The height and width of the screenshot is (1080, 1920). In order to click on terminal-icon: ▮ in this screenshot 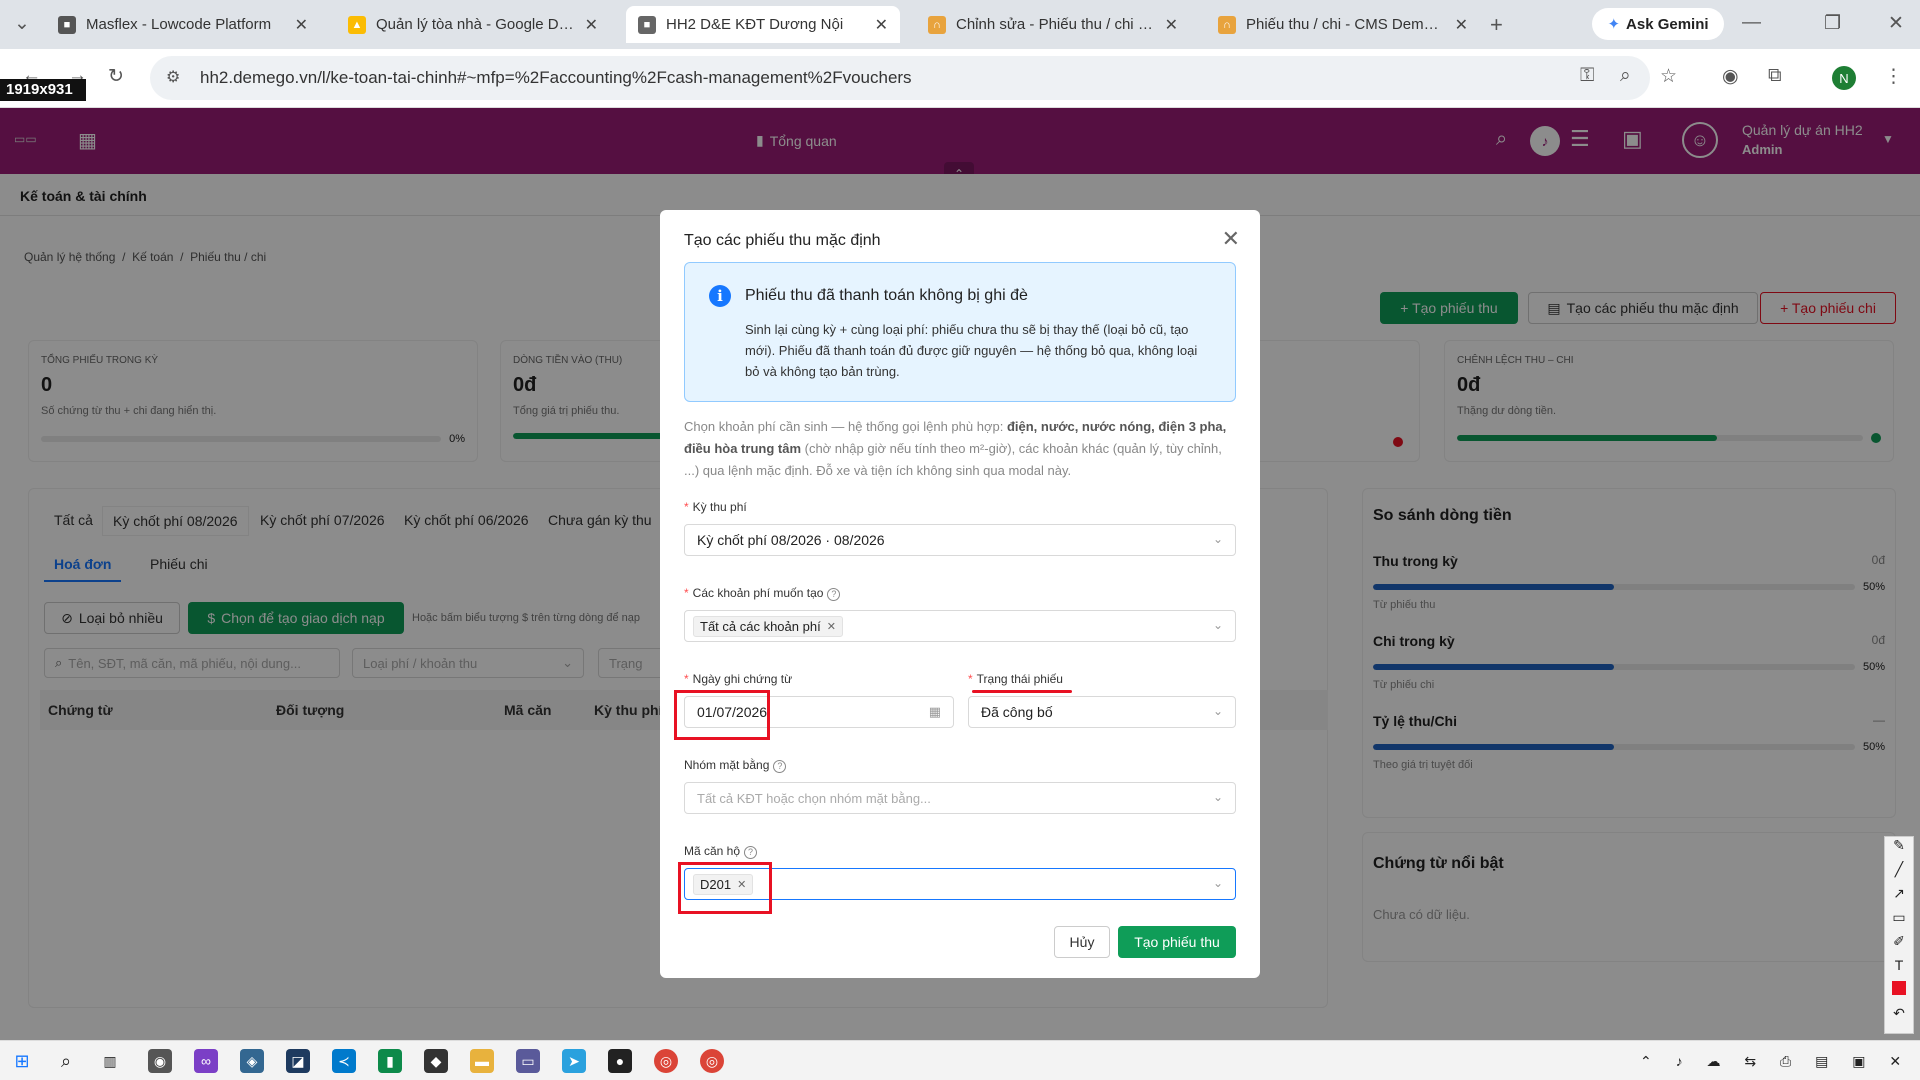, I will do `click(390, 1061)`.